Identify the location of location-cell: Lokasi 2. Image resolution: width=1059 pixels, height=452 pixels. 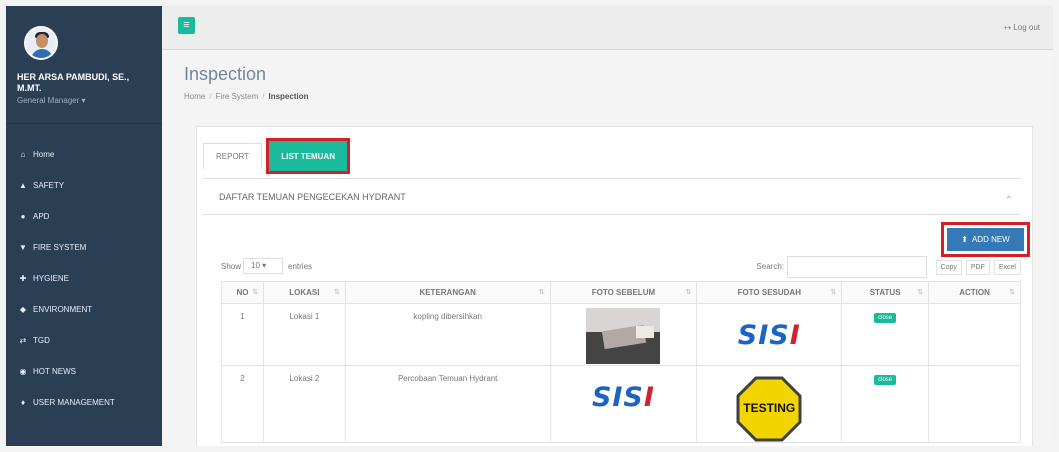
(304, 404).